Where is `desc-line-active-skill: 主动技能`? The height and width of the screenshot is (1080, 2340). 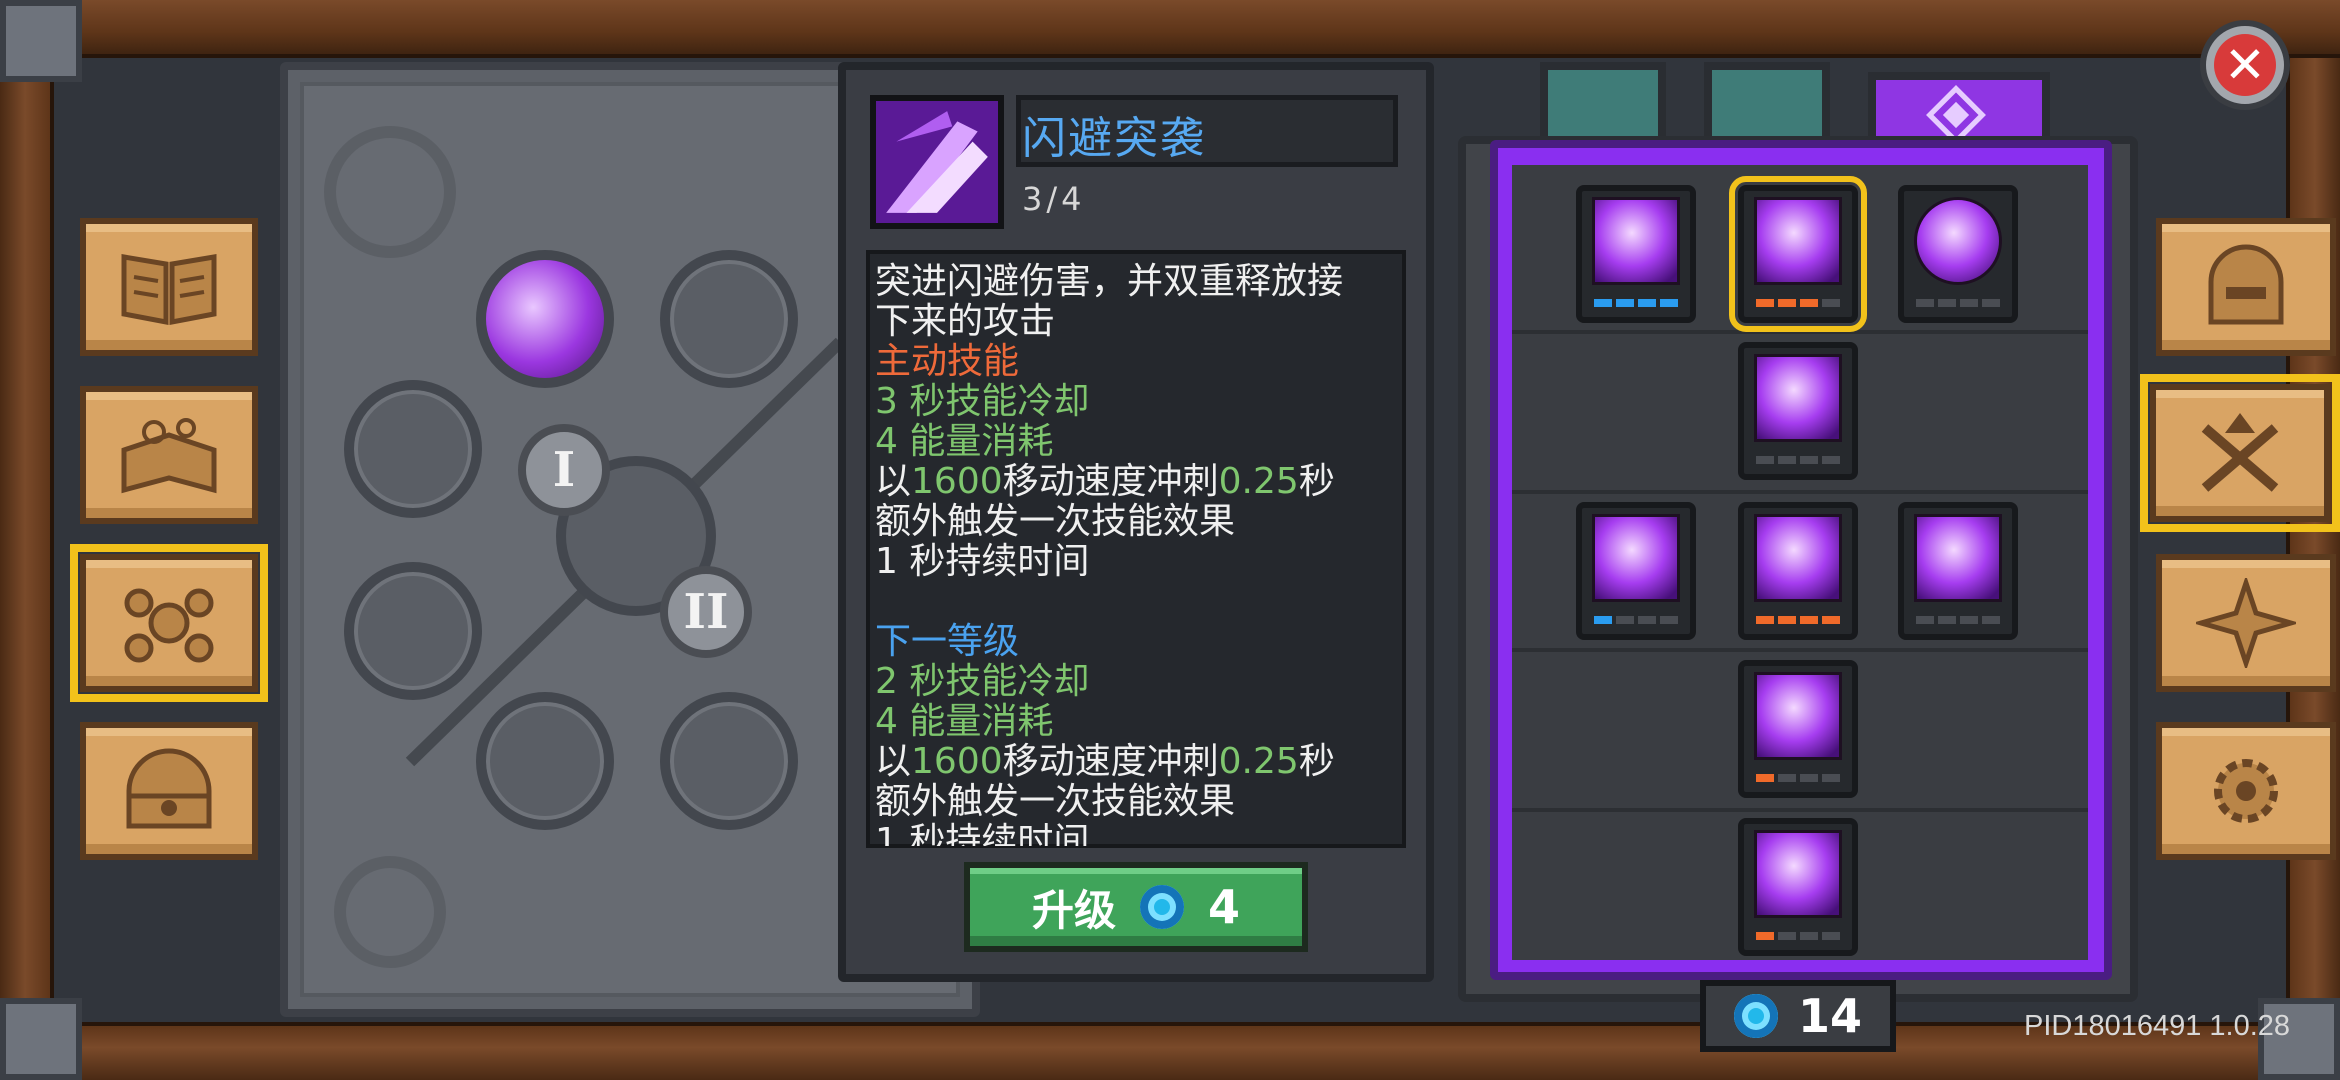 desc-line-active-skill: 主动技能 is located at coordinates (947, 361).